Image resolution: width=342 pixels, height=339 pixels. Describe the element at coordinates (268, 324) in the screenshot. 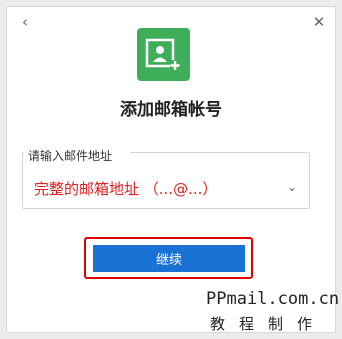

I see `watermark-caption: 教程制作` at that location.